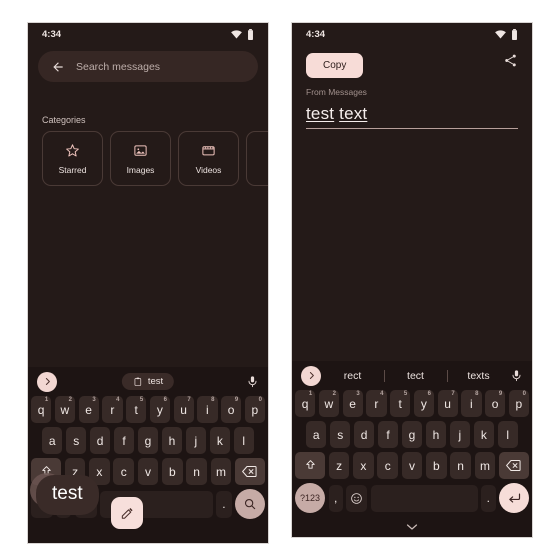 The image size is (560, 560). What do you see at coordinates (140, 158) in the screenshot?
I see `category-card-images: Images` at bounding box center [140, 158].